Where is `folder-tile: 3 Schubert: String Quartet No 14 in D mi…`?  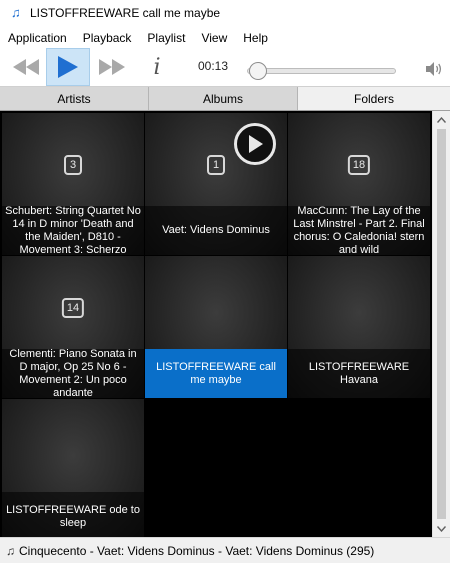
folder-tile: 3 Schubert: String Quartet No 14 in D mi… is located at coordinates (73, 184).